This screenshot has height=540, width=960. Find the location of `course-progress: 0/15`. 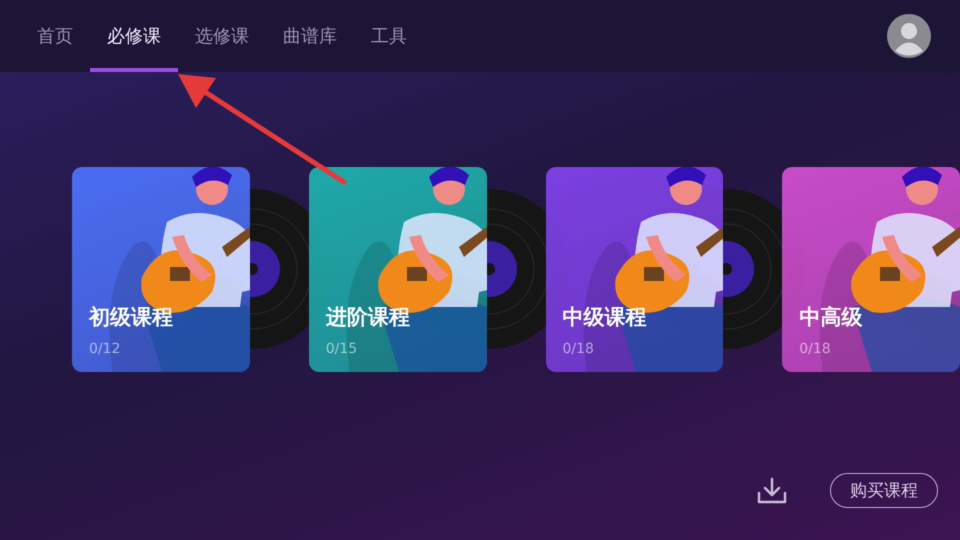

course-progress: 0/15 is located at coordinates (342, 349).